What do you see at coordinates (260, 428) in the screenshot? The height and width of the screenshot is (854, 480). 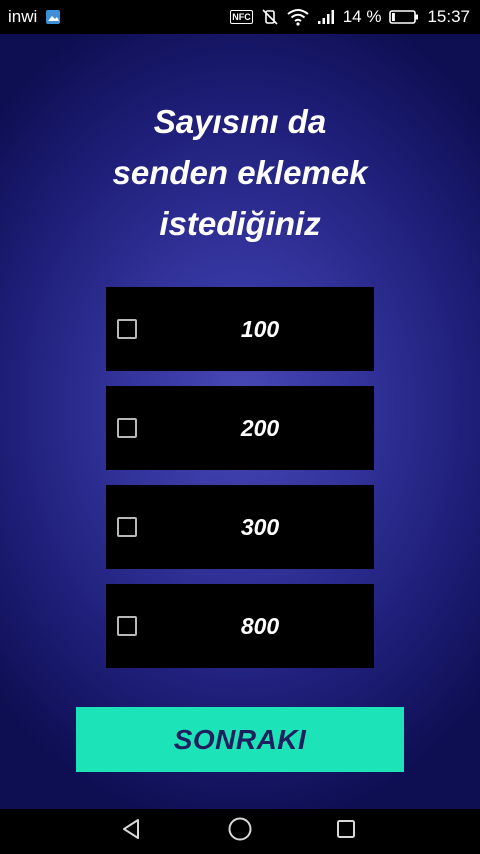 I see `answer-label: 200` at bounding box center [260, 428].